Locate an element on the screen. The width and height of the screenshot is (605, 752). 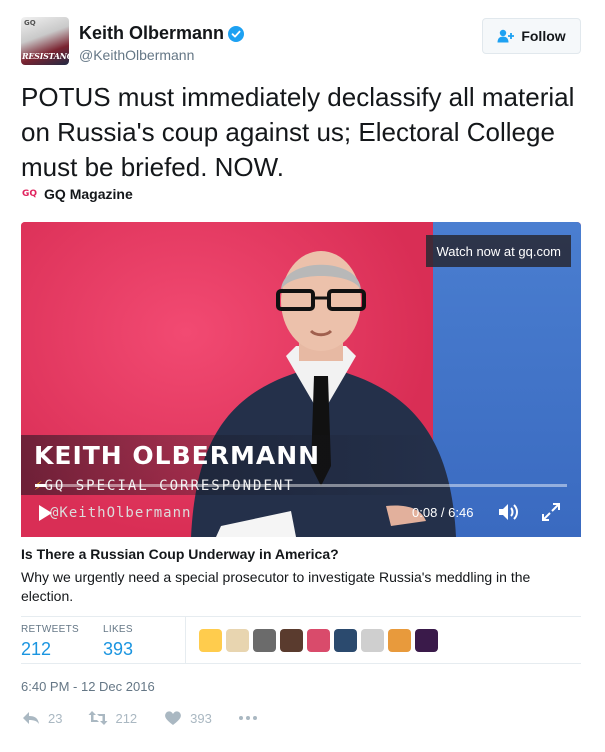
video-progress-fill is located at coordinates (40, 485).